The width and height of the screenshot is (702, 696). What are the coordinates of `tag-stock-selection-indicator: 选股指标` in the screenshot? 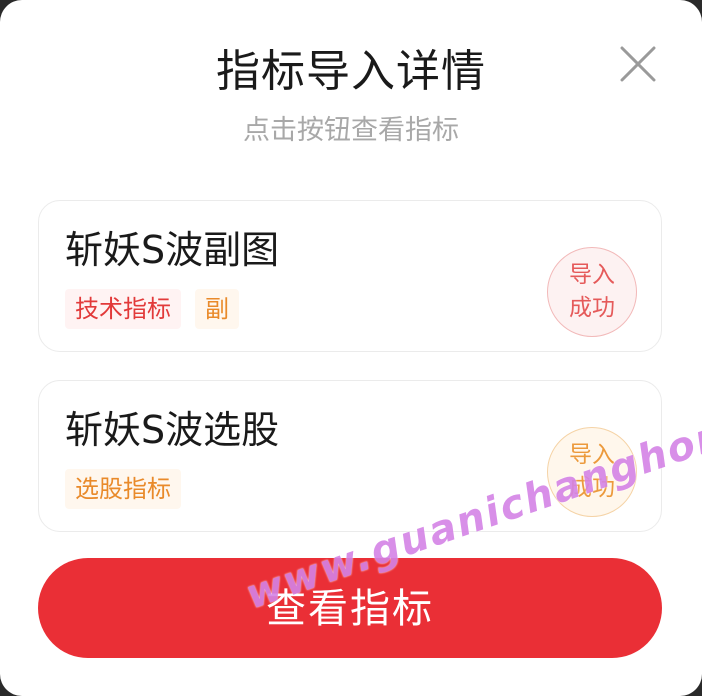 It's located at (123, 489).